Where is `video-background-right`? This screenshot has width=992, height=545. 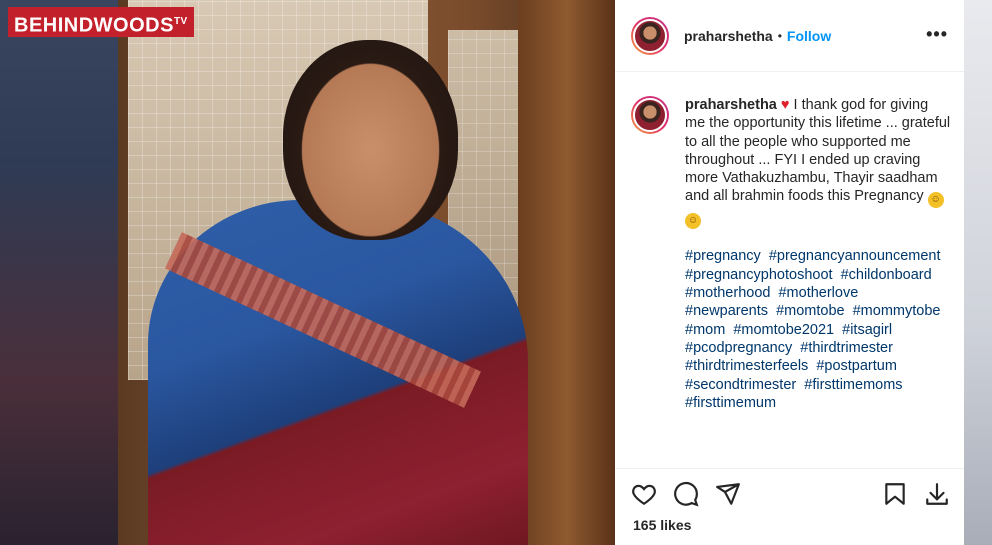 video-background-right is located at coordinates (978, 272).